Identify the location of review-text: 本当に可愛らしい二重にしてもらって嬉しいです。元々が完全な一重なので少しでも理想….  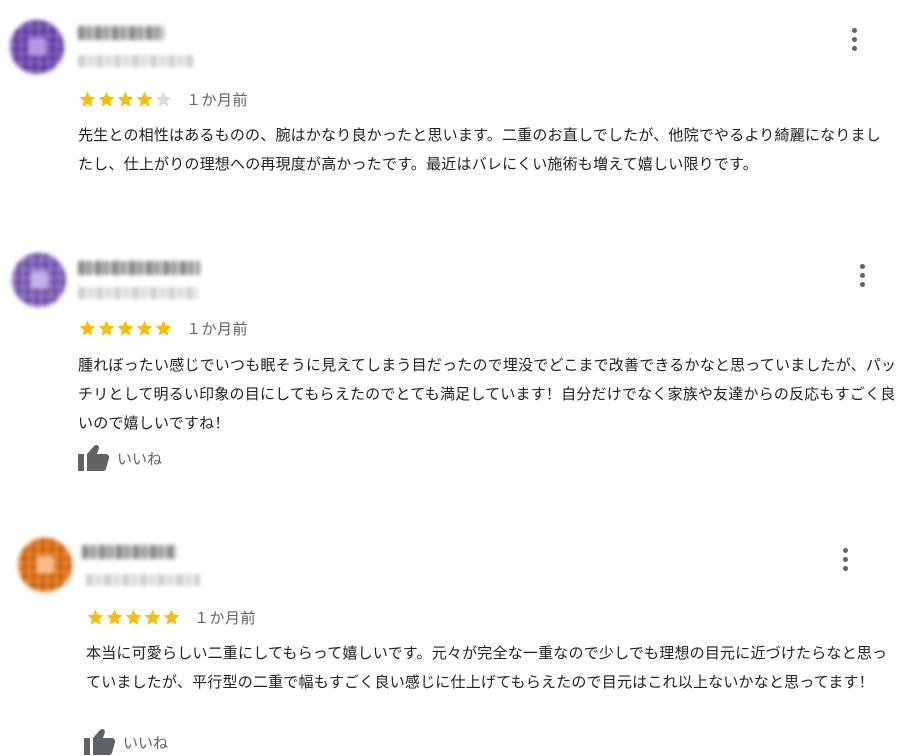
(487, 667).